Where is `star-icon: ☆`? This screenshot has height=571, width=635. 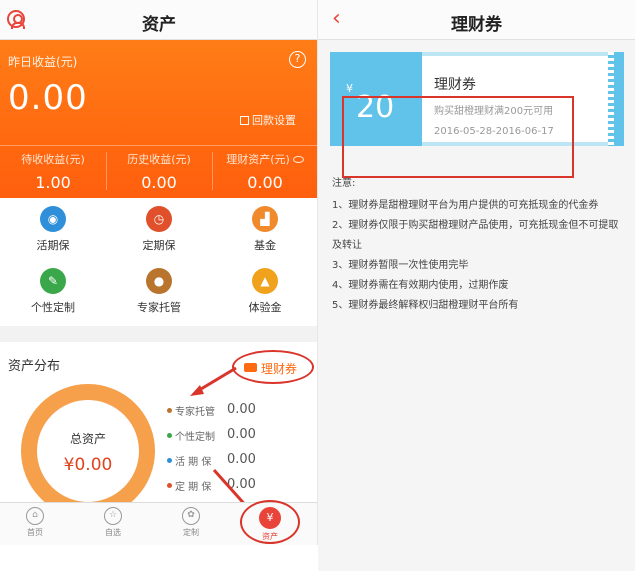 star-icon: ☆ is located at coordinates (113, 516).